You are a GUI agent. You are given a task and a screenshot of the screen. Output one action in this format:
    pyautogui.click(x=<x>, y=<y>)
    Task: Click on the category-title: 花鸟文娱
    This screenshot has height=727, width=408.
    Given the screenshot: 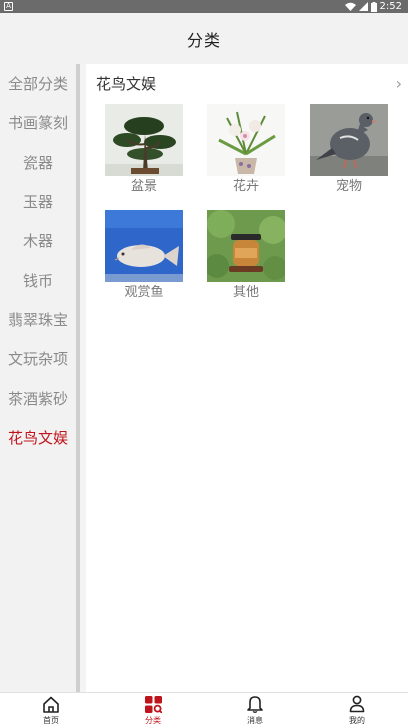 What is the action you would take?
    pyautogui.click(x=126, y=83)
    